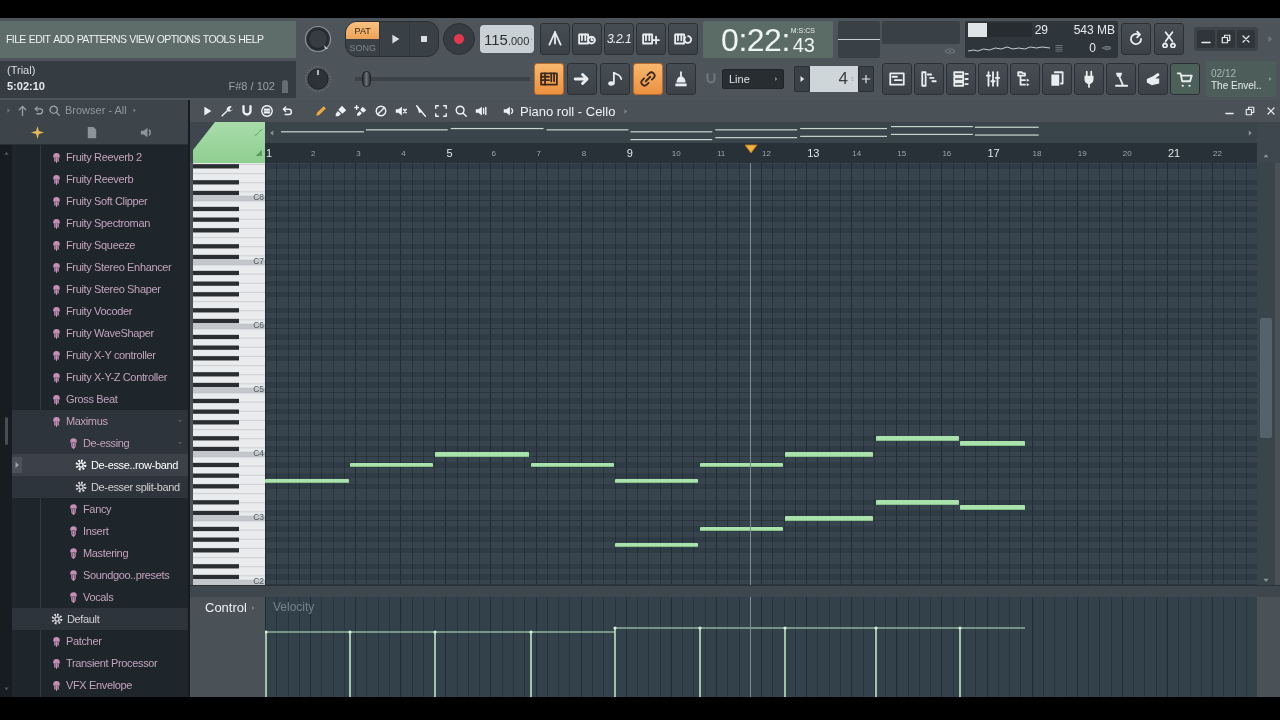 The width and height of the screenshot is (1280, 720). Describe the element at coordinates (267, 111) in the screenshot. I see `menu-icon` at that location.